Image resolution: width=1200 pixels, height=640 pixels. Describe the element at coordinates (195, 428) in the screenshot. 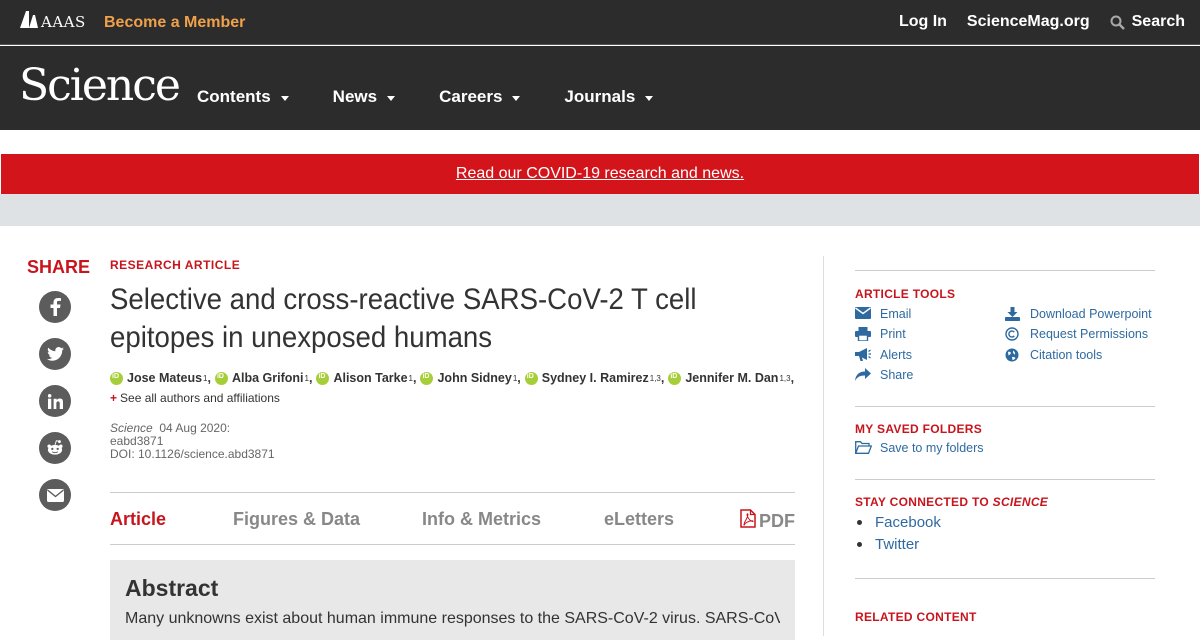

I see `publication-date: 04 Aug 2020:` at that location.